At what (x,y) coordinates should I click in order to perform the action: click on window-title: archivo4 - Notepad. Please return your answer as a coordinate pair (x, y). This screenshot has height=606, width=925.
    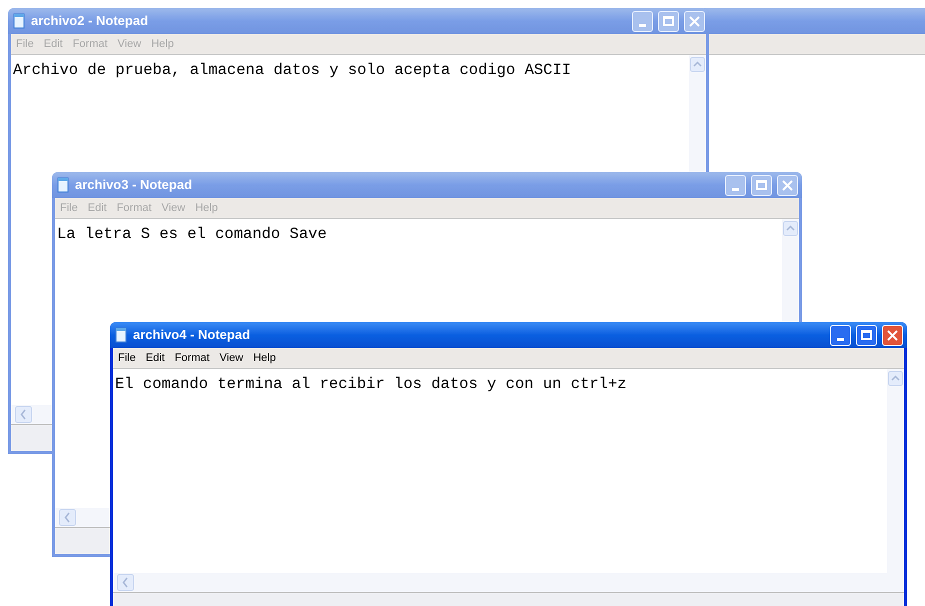
    Looking at the image, I should click on (191, 335).